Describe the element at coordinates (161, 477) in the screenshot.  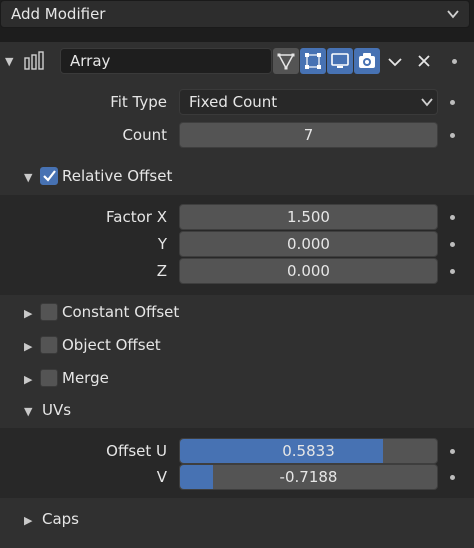
I see `offset-v-label: V` at that location.